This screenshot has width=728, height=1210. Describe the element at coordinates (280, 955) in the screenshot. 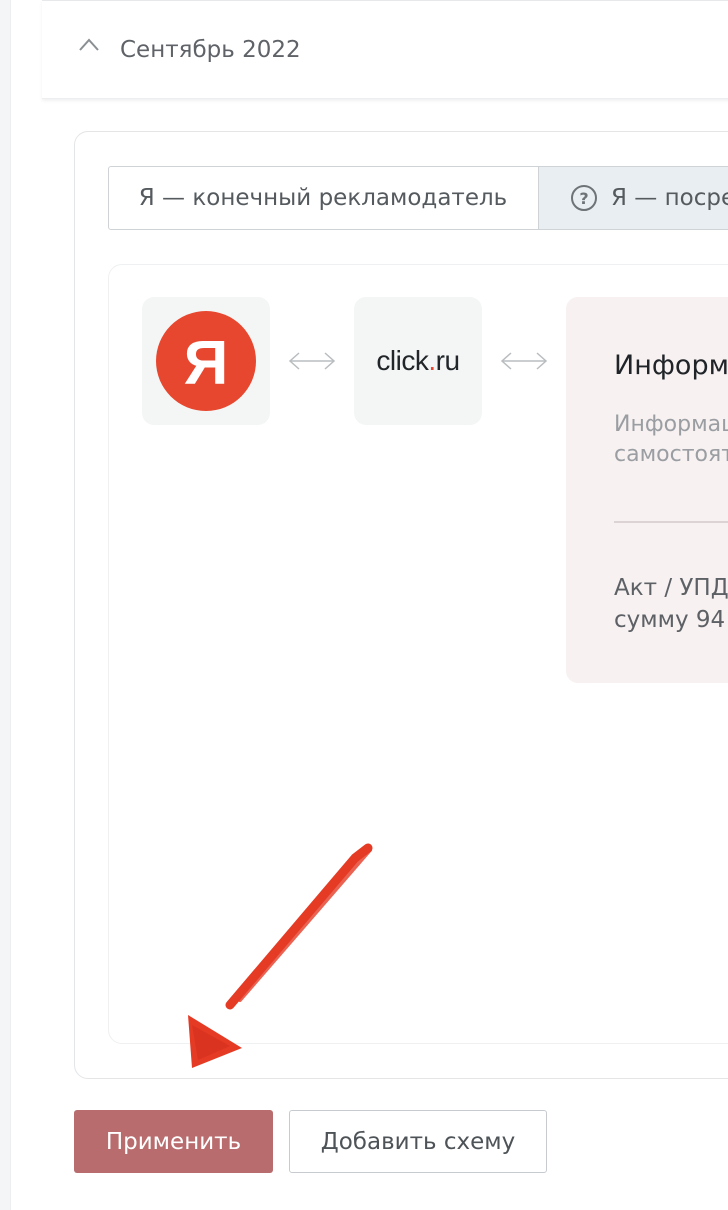

I see `red-annotation-arrow-icon` at that location.